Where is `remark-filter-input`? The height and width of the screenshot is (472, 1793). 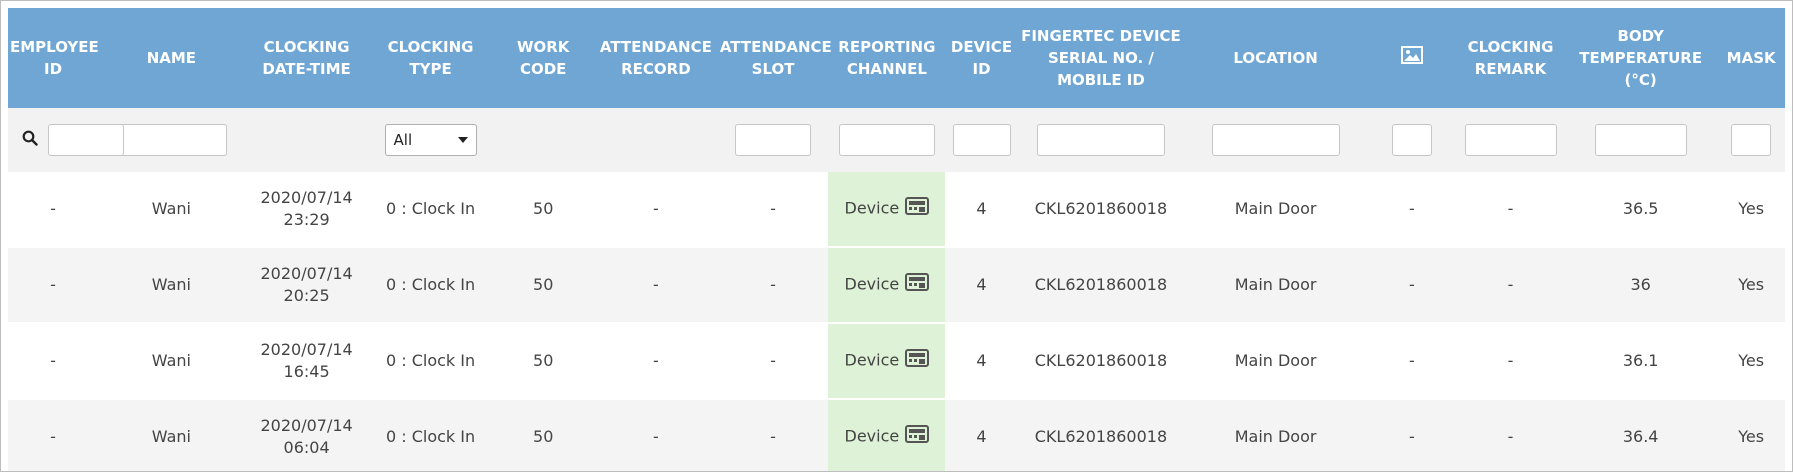 remark-filter-input is located at coordinates (1510, 140).